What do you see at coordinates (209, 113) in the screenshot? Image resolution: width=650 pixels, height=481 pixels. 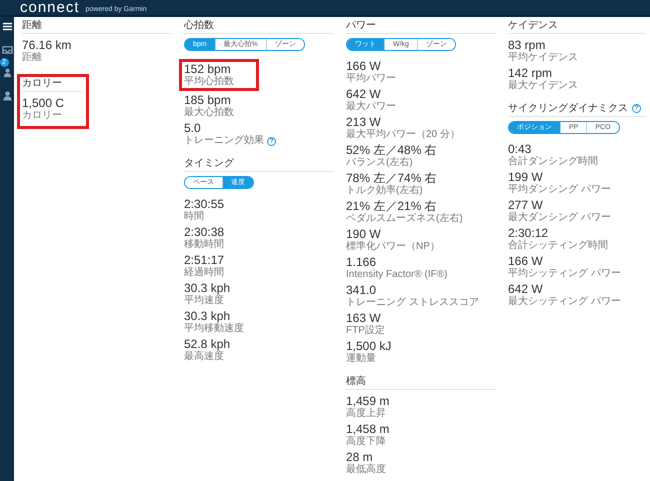 I see `metric-label: 最大心拍数` at bounding box center [209, 113].